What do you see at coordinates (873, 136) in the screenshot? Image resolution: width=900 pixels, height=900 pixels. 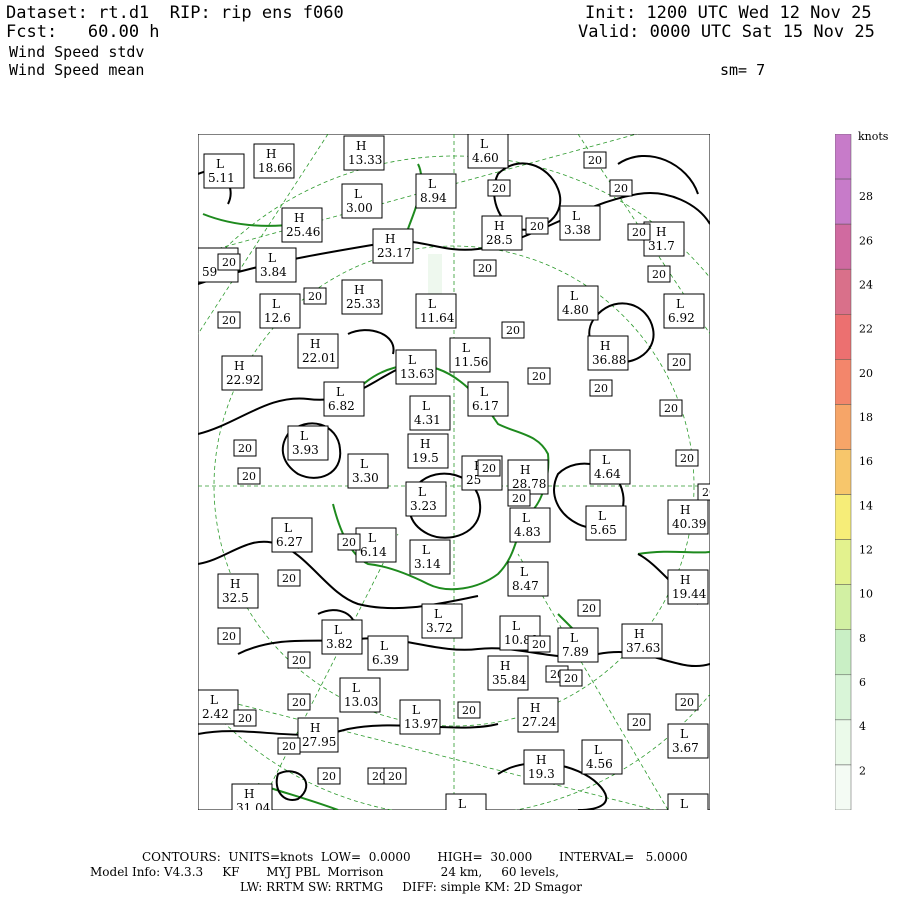 I see `colorbar-units: knots` at bounding box center [873, 136].